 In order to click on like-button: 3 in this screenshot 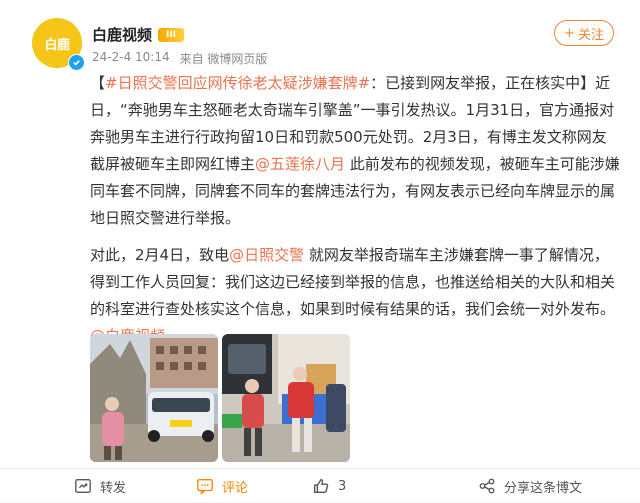, I will do `click(329, 486)`.